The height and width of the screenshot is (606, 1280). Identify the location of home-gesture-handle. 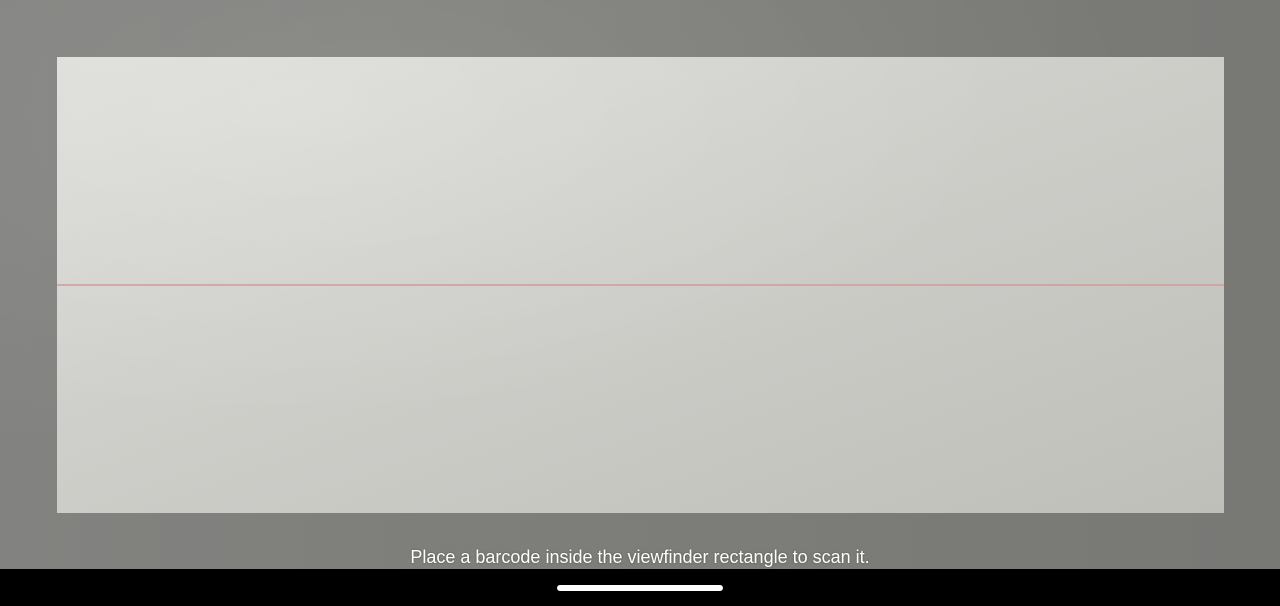
(640, 588).